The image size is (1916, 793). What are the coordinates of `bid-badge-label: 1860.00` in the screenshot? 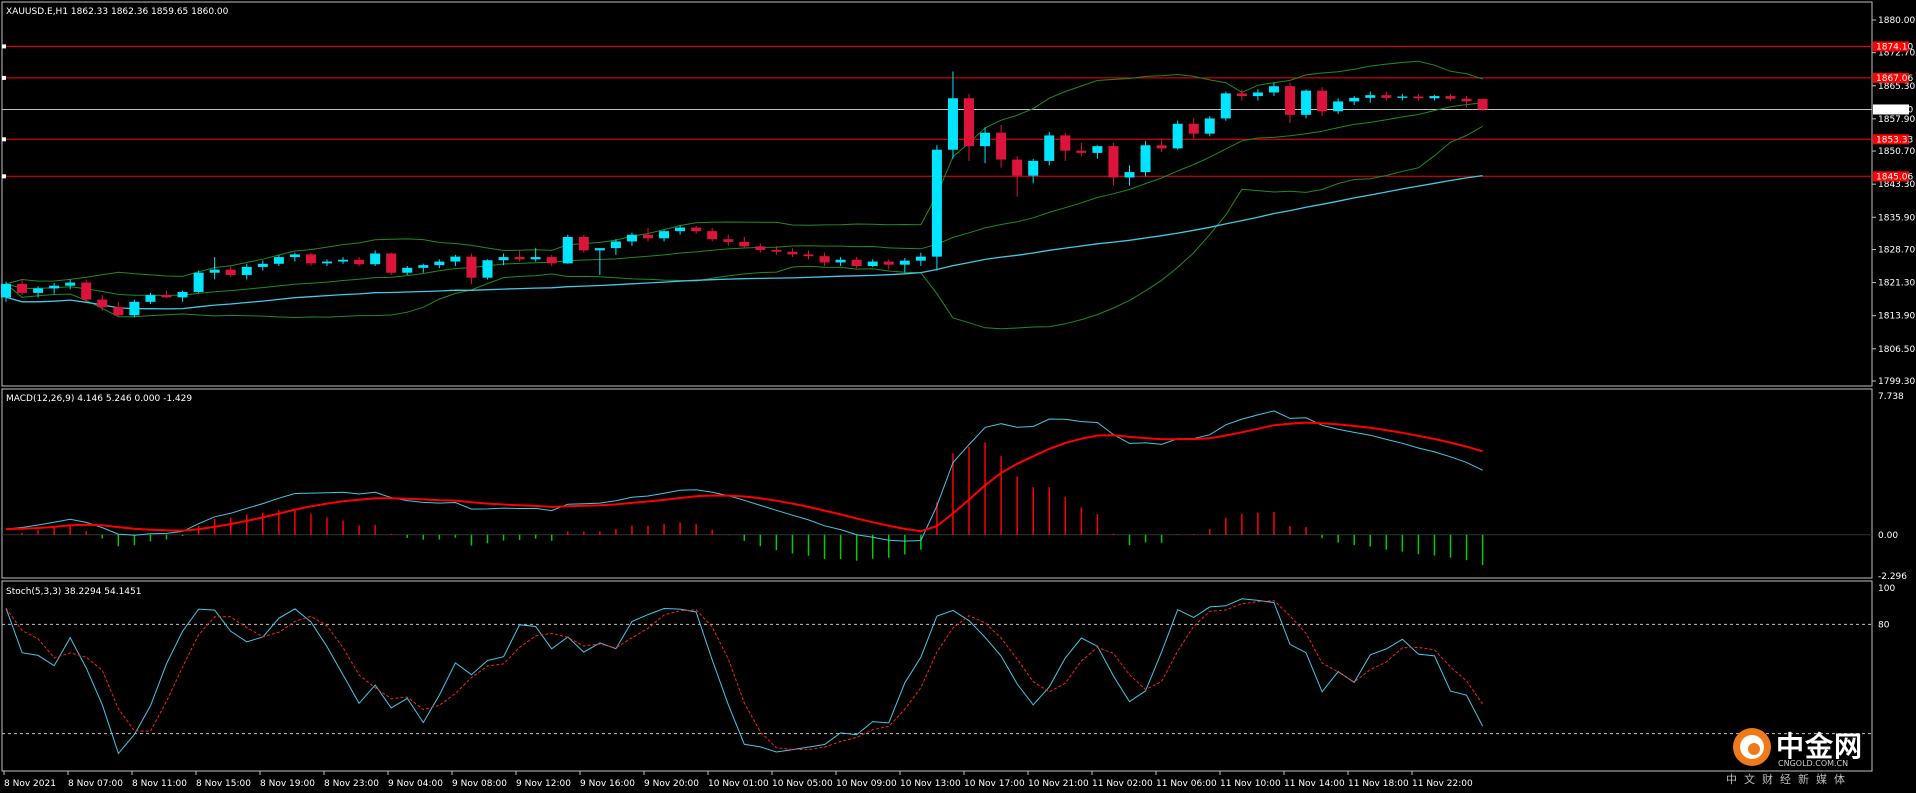 It's located at (1894, 110).